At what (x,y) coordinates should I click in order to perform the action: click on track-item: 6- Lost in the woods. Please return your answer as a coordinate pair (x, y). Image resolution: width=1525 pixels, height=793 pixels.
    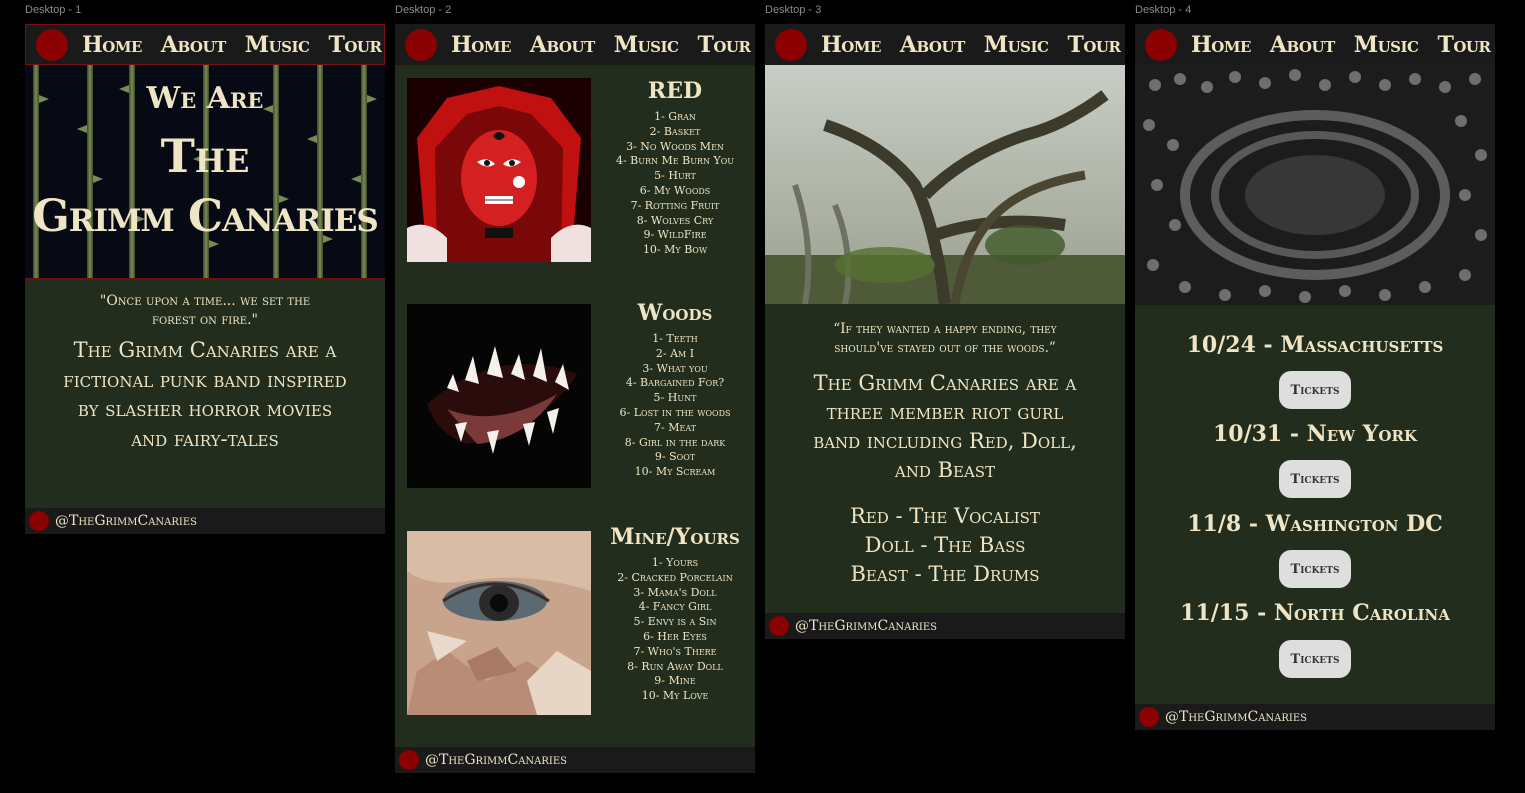
    Looking at the image, I should click on (675, 413).